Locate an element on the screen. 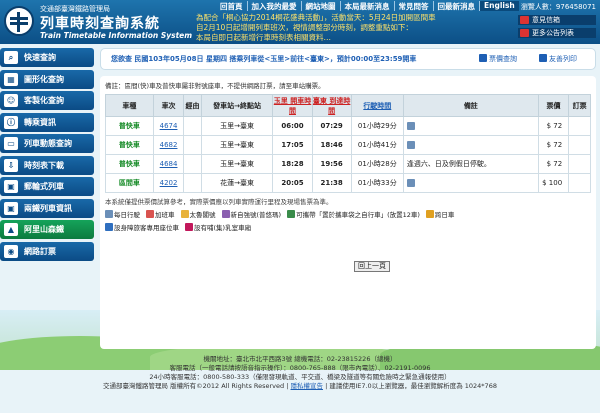 The image size is (600, 413). puyuma-icon is located at coordinates (225, 214).